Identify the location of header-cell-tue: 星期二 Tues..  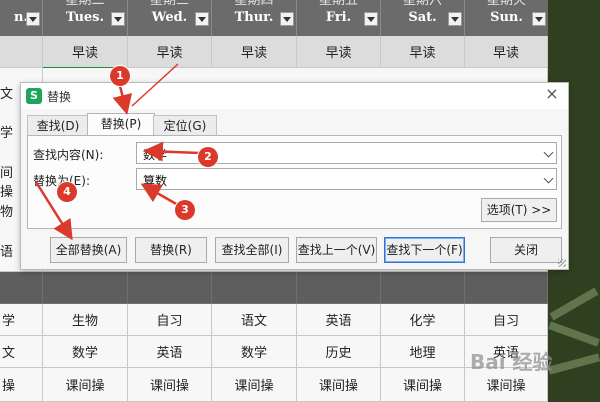
(85, 18).